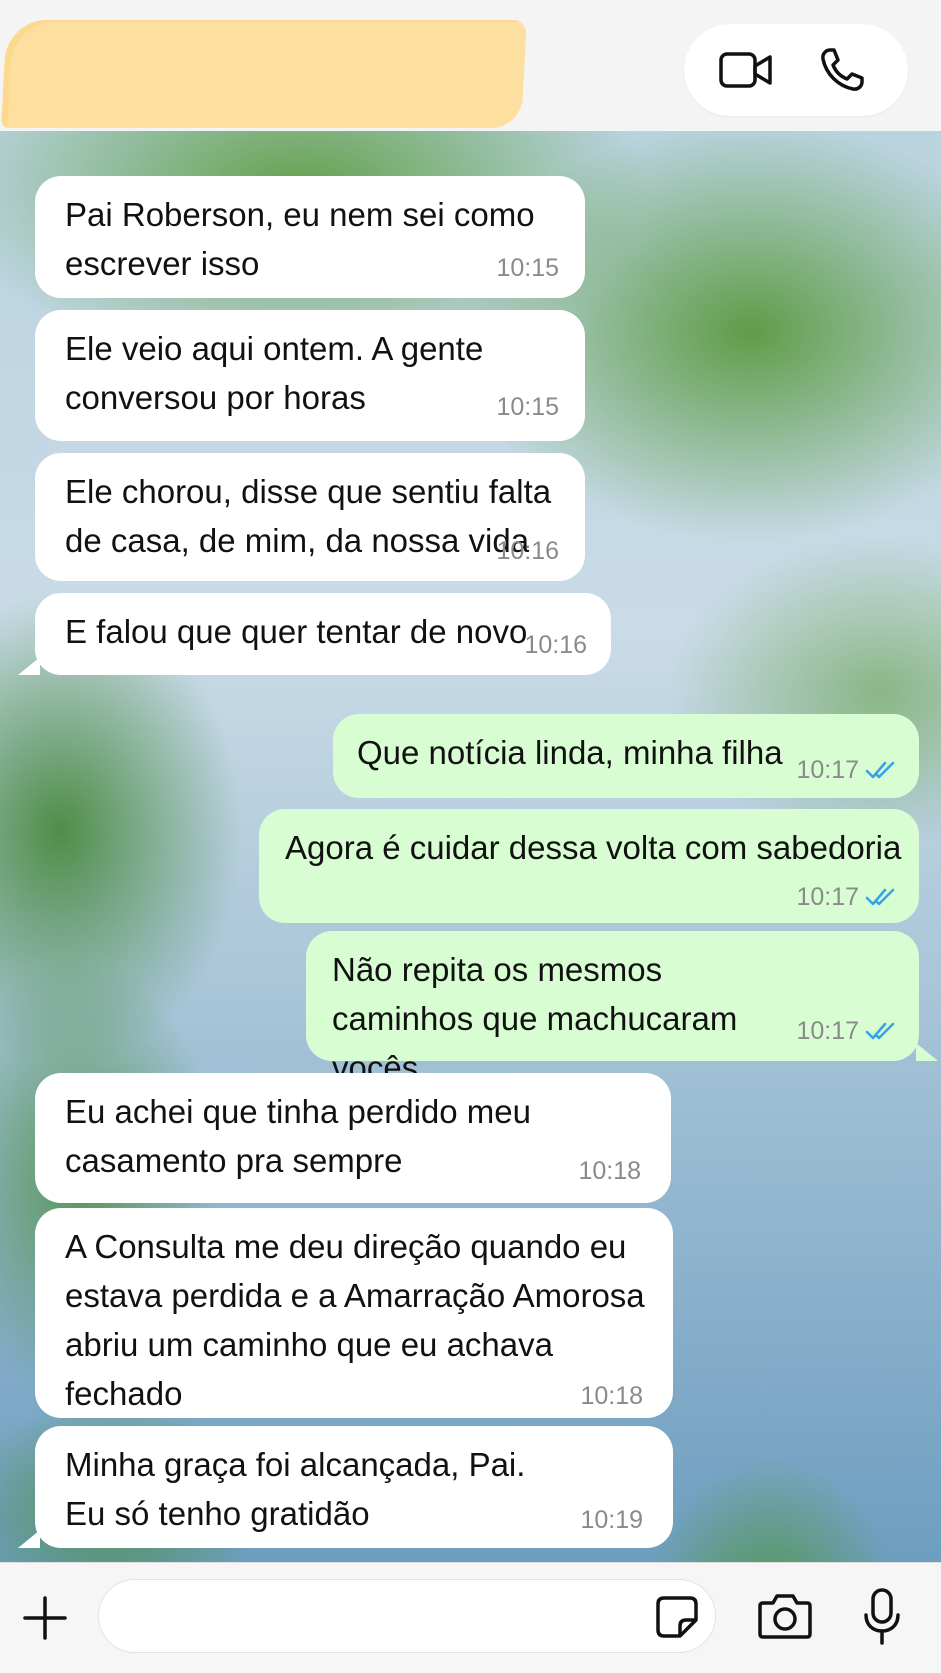 The height and width of the screenshot is (1673, 941). I want to click on message-time: 10:19, so click(611, 1520).